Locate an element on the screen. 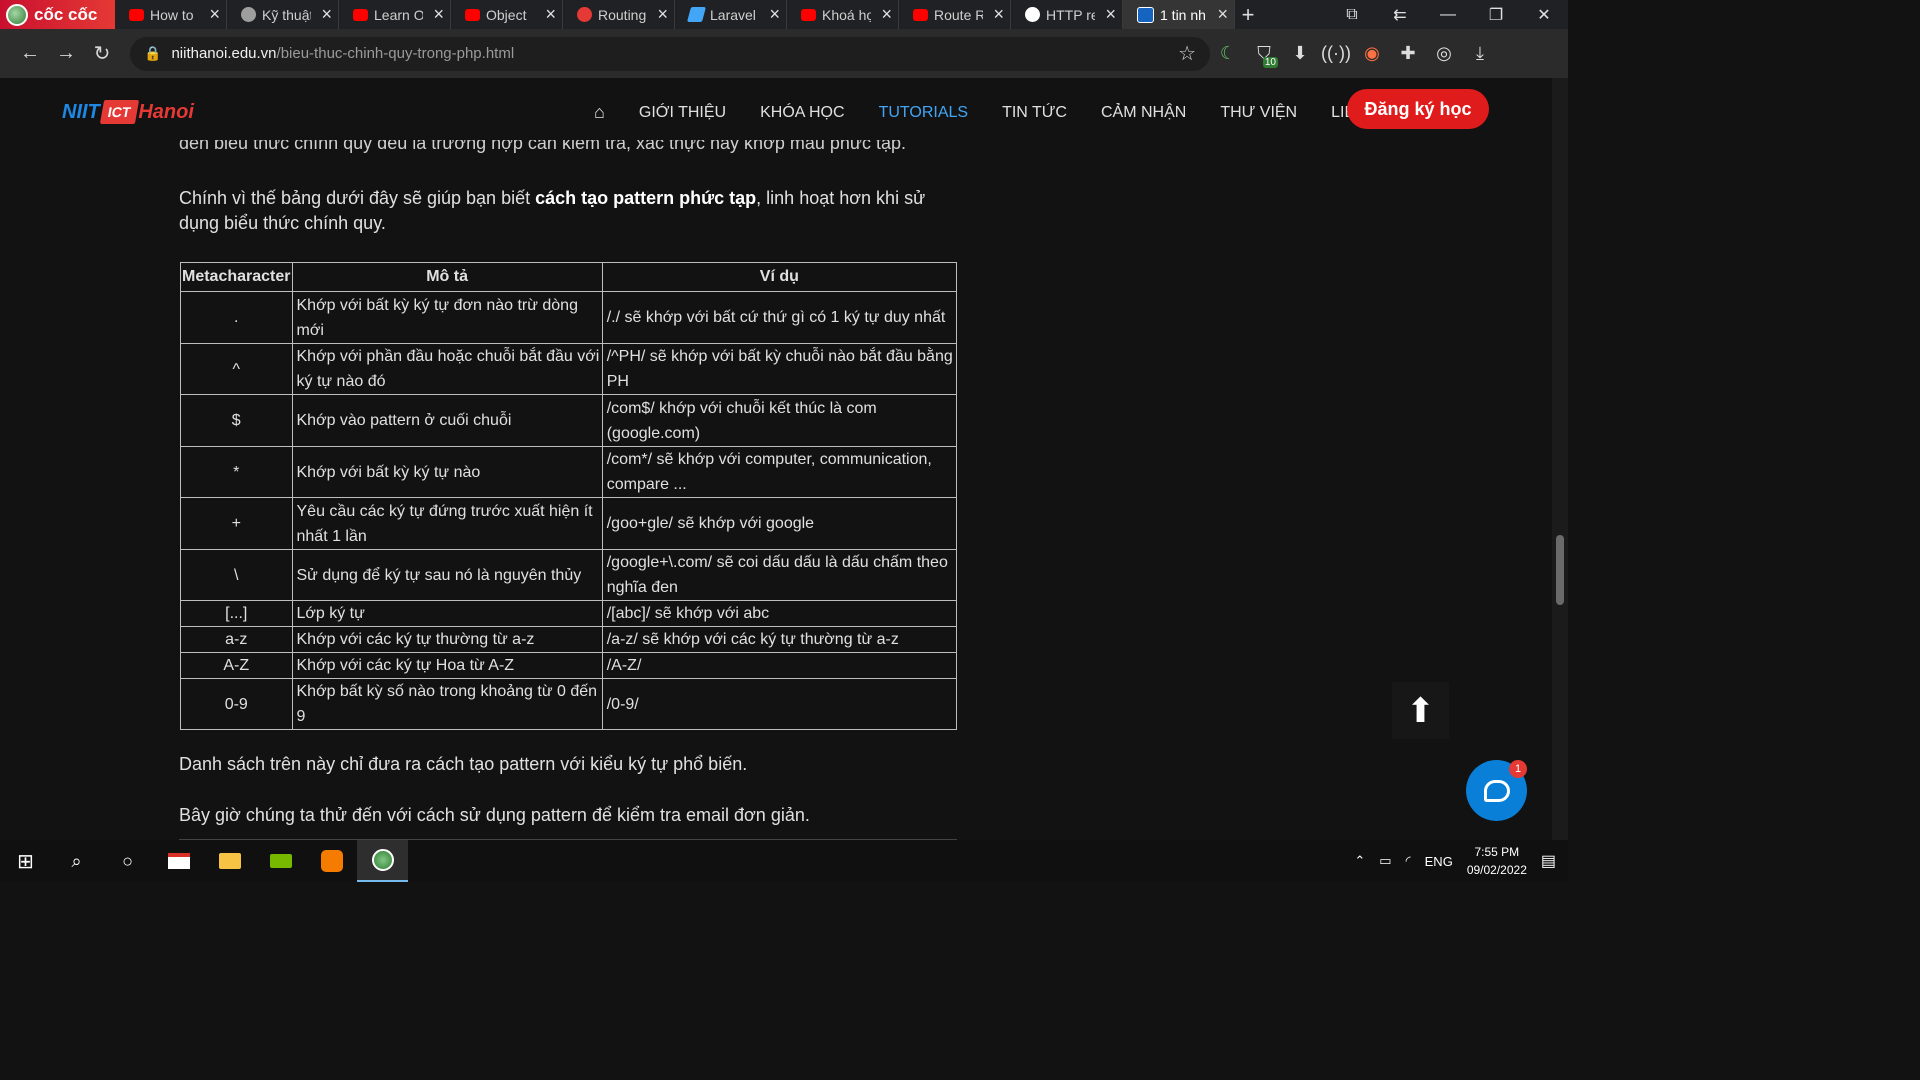 The height and width of the screenshot is (1080, 1920). browser-tab: Object × is located at coordinates (507, 14).